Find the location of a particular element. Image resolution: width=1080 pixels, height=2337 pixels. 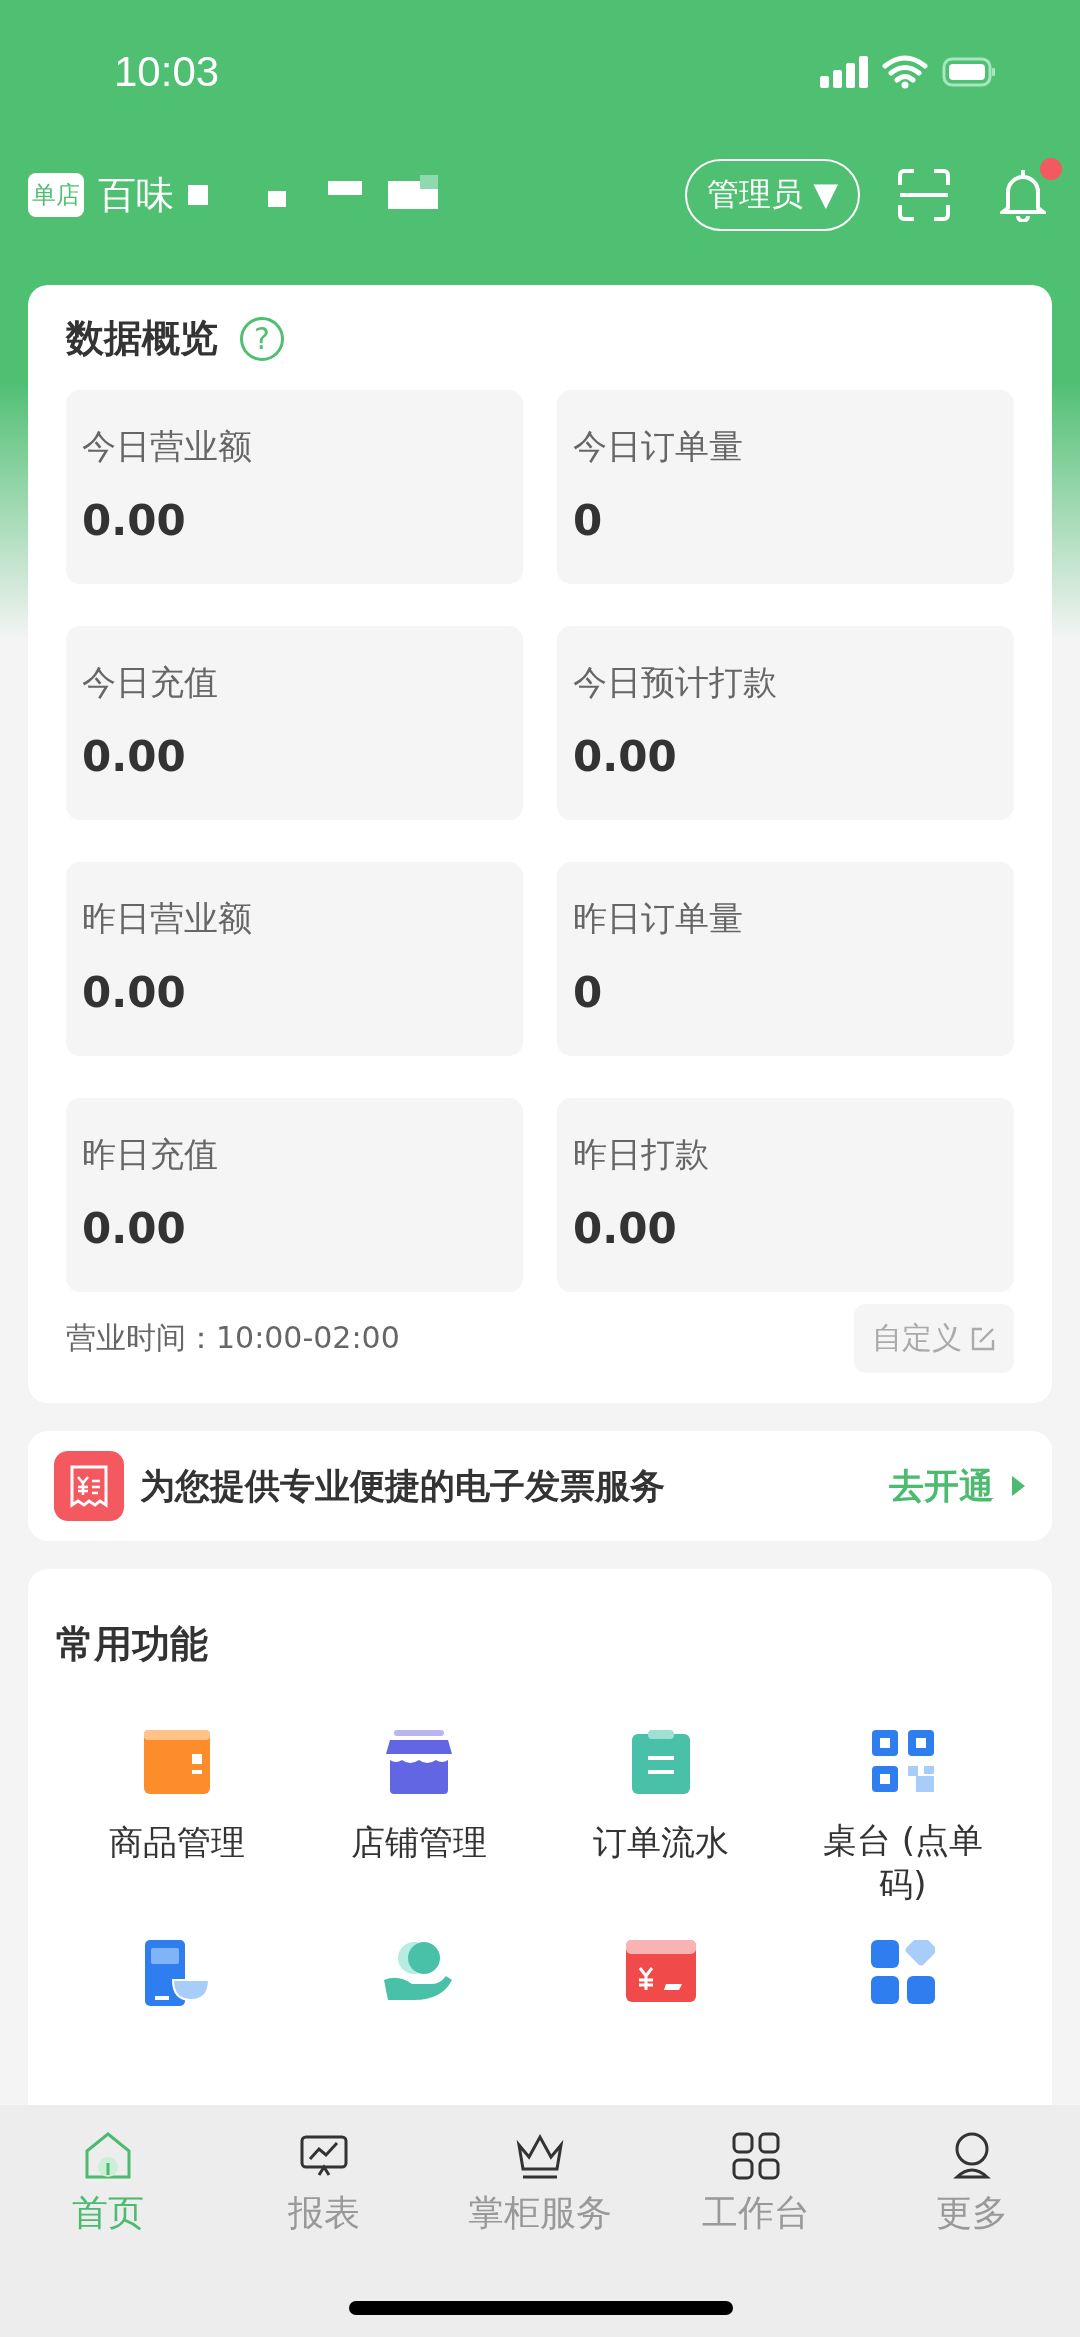

edit-icon is located at coordinates (983, 1338).